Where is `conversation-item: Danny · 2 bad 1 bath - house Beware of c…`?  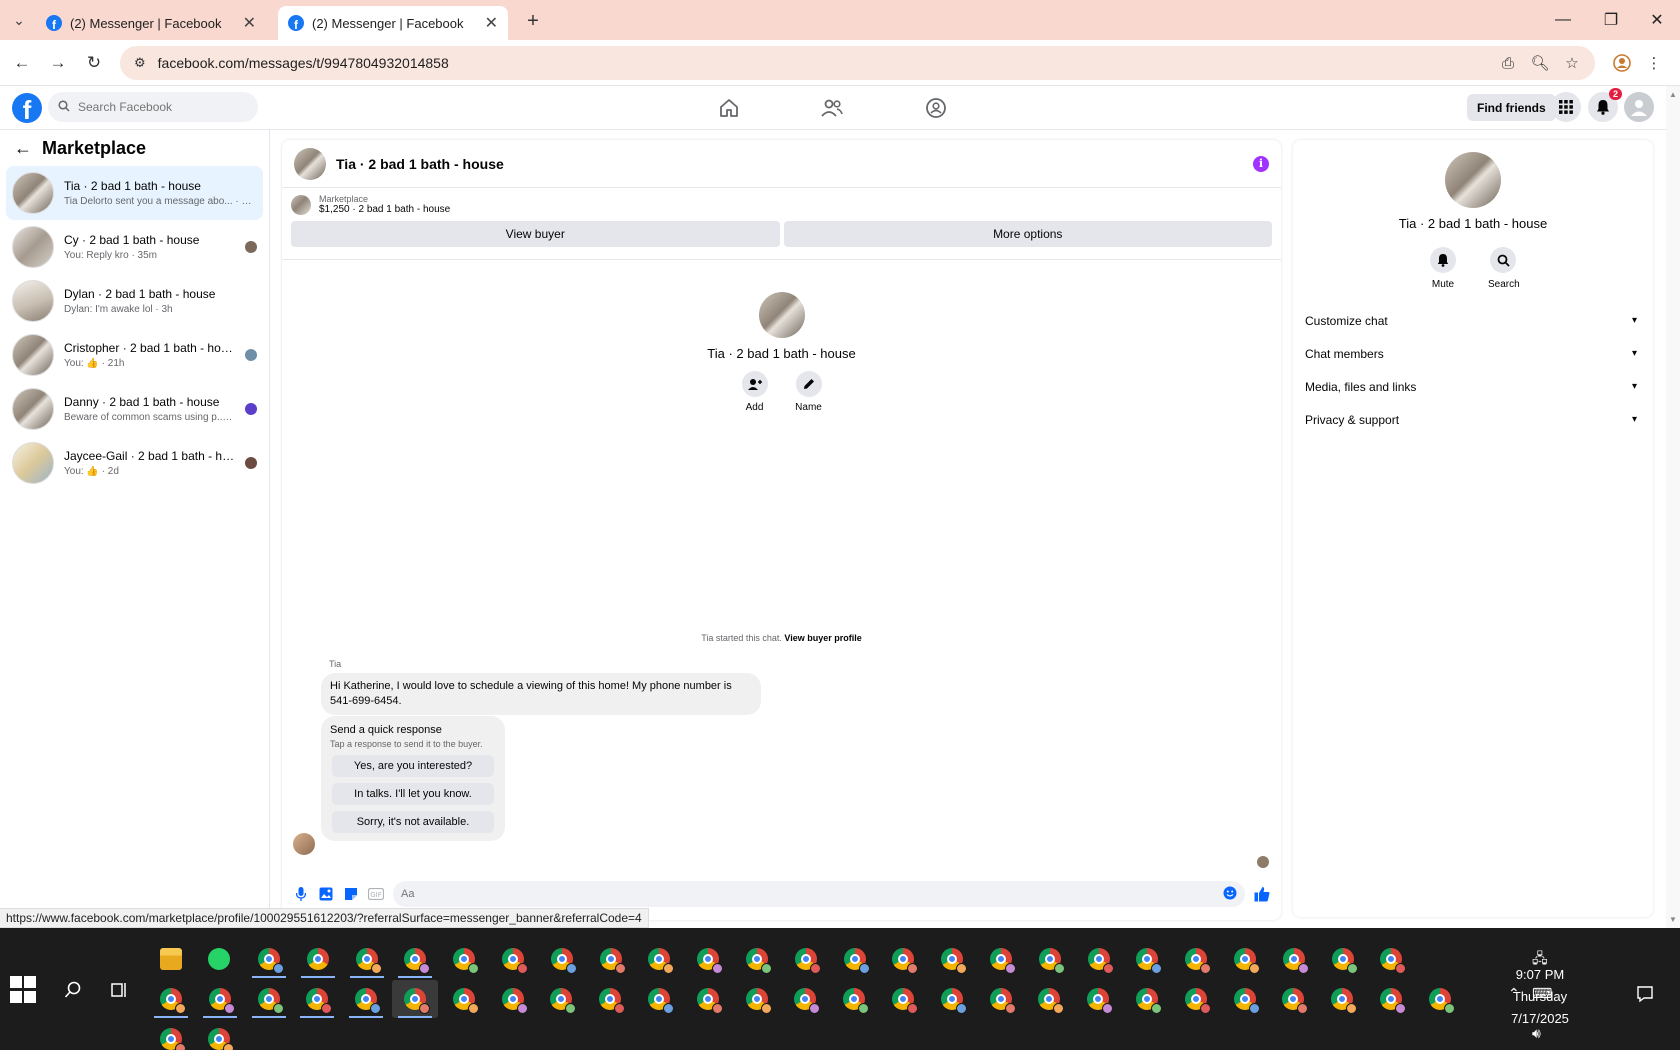 conversation-item: Danny · 2 bad 1 bath - house Beware of c… is located at coordinates (134, 409).